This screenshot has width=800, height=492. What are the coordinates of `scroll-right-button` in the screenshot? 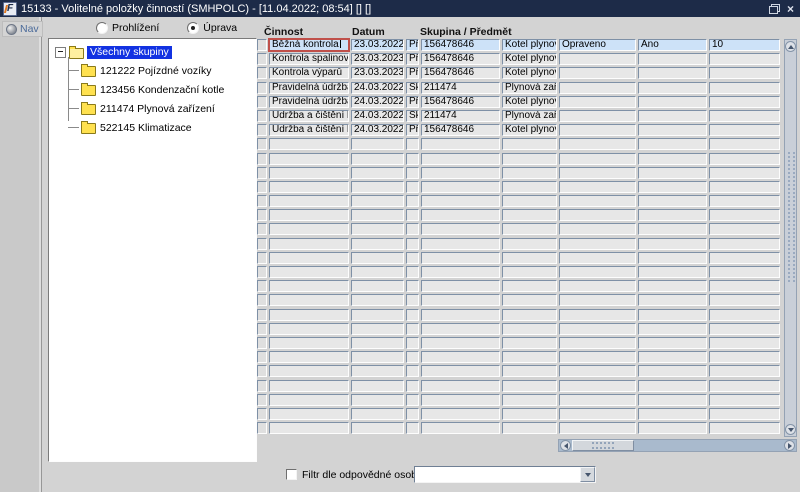 It's located at (789, 445).